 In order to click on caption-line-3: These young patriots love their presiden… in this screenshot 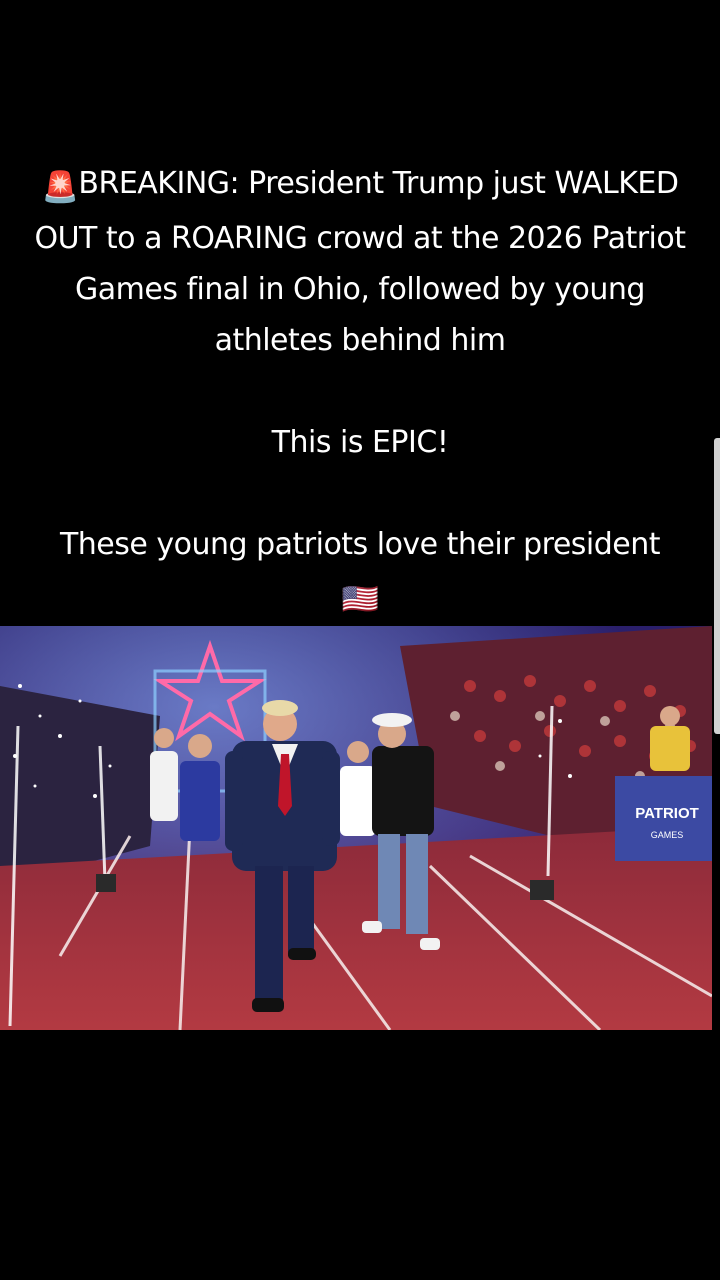, I will do `click(360, 544)`.